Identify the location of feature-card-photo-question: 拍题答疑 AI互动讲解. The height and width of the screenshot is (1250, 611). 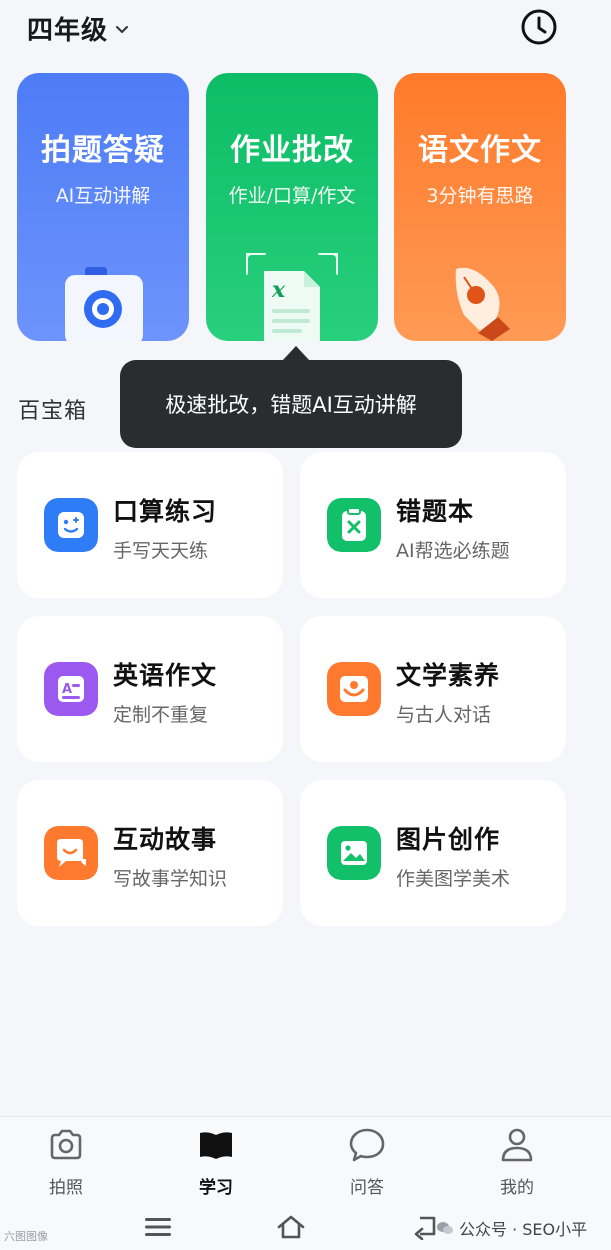
(103, 207).